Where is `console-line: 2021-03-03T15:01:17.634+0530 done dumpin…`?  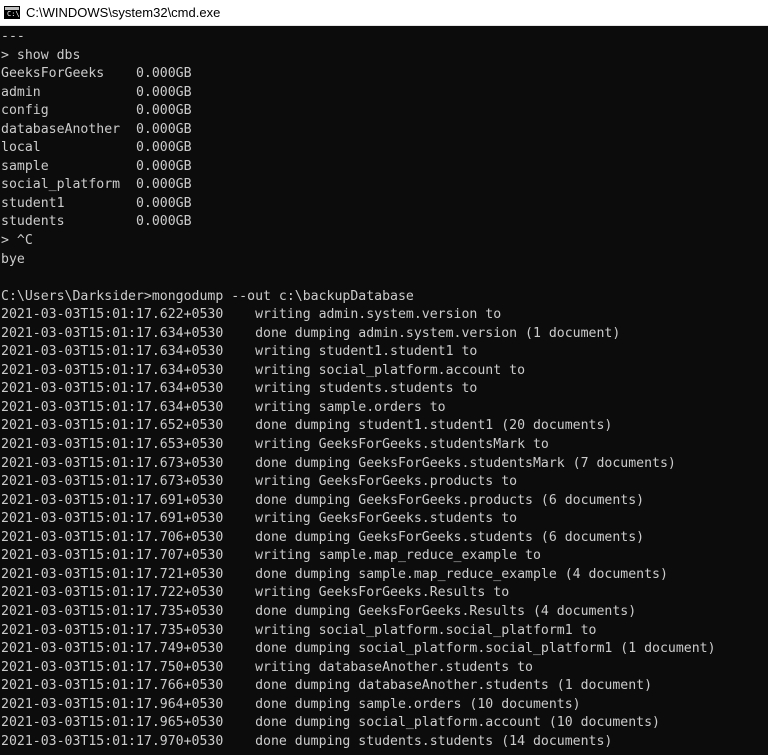 console-line: 2021-03-03T15:01:17.634+0530 done dumpin… is located at coordinates (311, 333).